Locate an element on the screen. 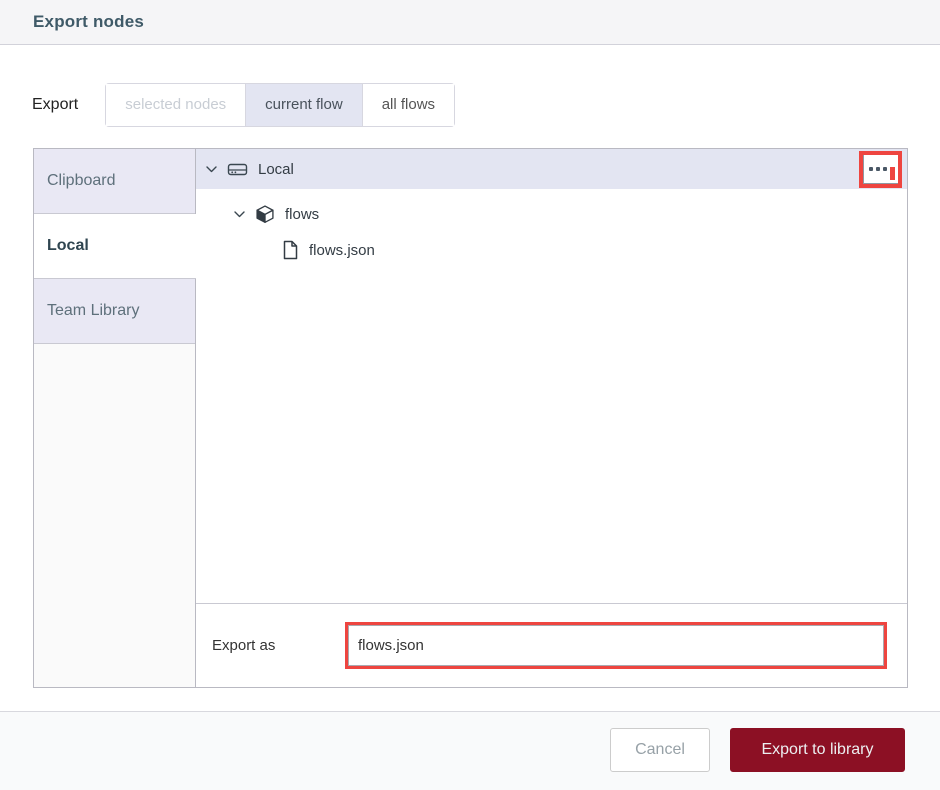 The height and width of the screenshot is (790, 940). tree-item-label: flows is located at coordinates (302, 214).